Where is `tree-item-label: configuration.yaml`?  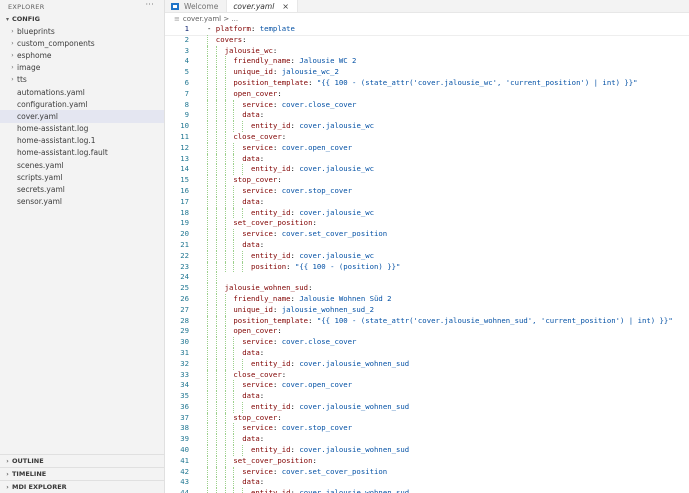 tree-item-label: configuration.yaml is located at coordinates (52, 104).